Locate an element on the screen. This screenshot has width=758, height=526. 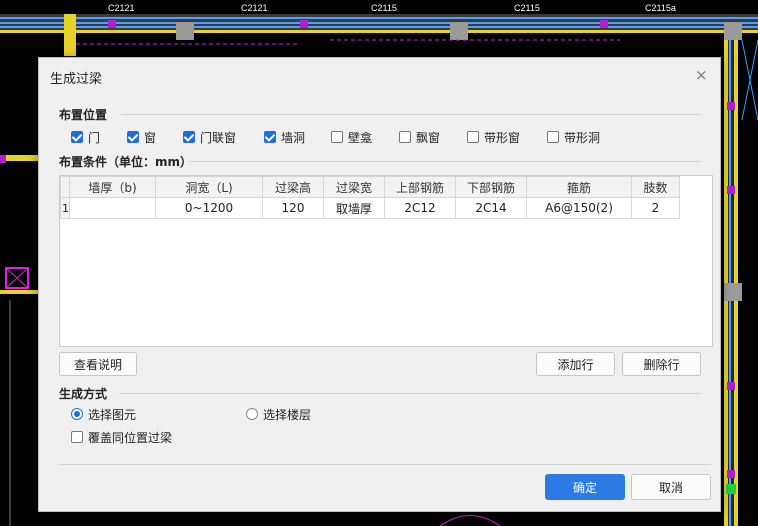
column-header: 箍筋 is located at coordinates (579, 187).